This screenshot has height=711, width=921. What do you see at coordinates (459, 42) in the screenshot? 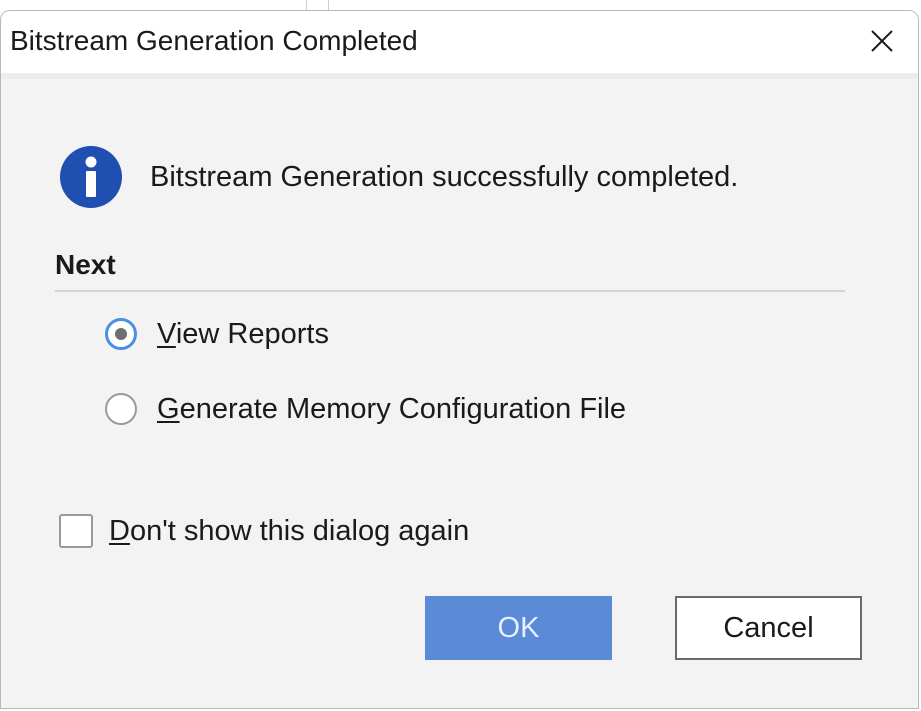
I see `title-bar: Bitstream Generation Completed` at bounding box center [459, 42].